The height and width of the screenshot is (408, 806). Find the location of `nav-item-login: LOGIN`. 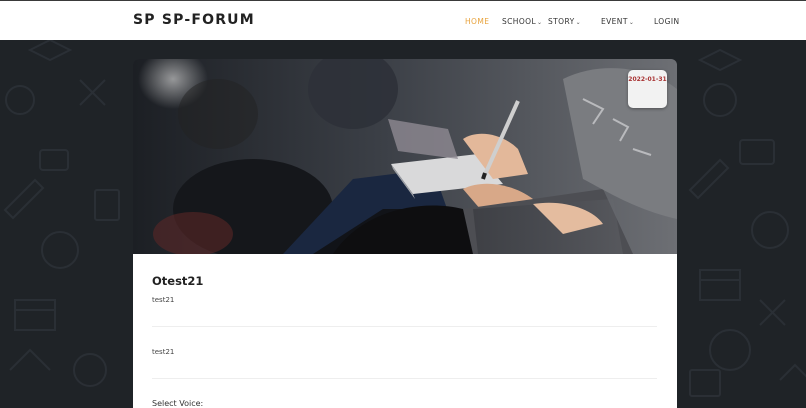

nav-item-login: LOGIN is located at coordinates (666, 21).